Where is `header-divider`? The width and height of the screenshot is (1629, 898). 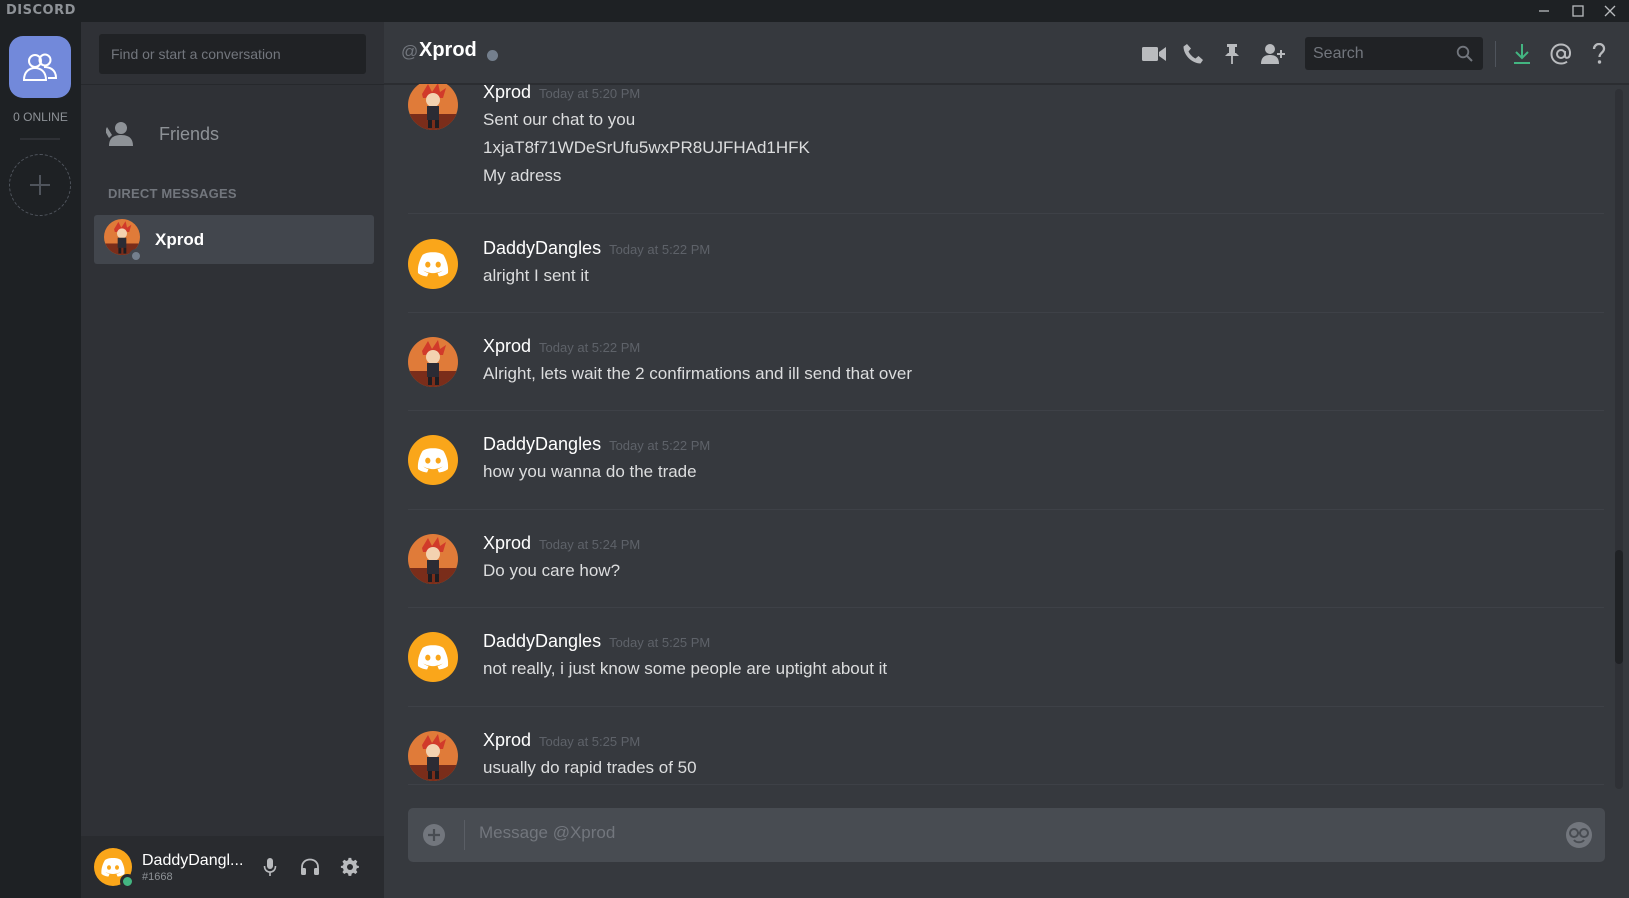 header-divider is located at coordinates (1495, 54).